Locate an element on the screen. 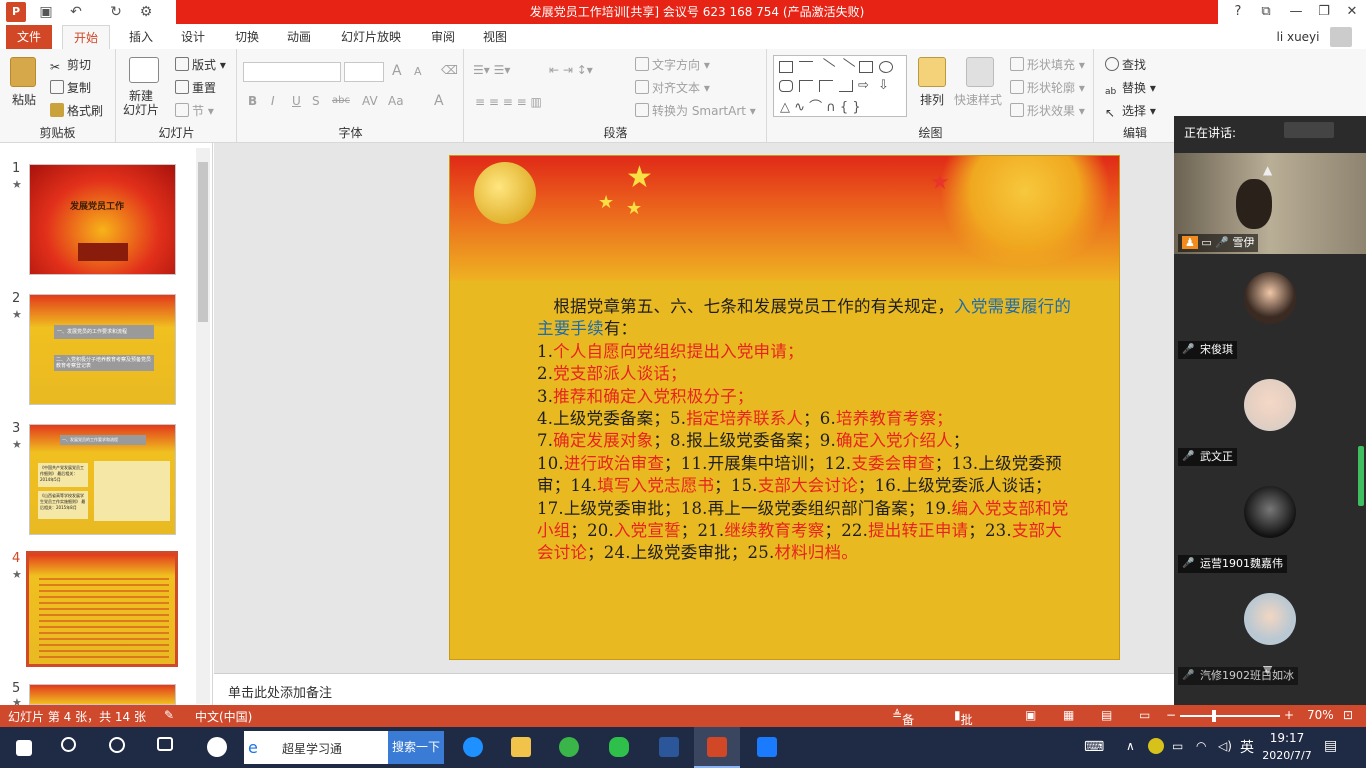 The height and width of the screenshot is (768, 1366). restore-button: ❐ is located at coordinates (1324, 12).